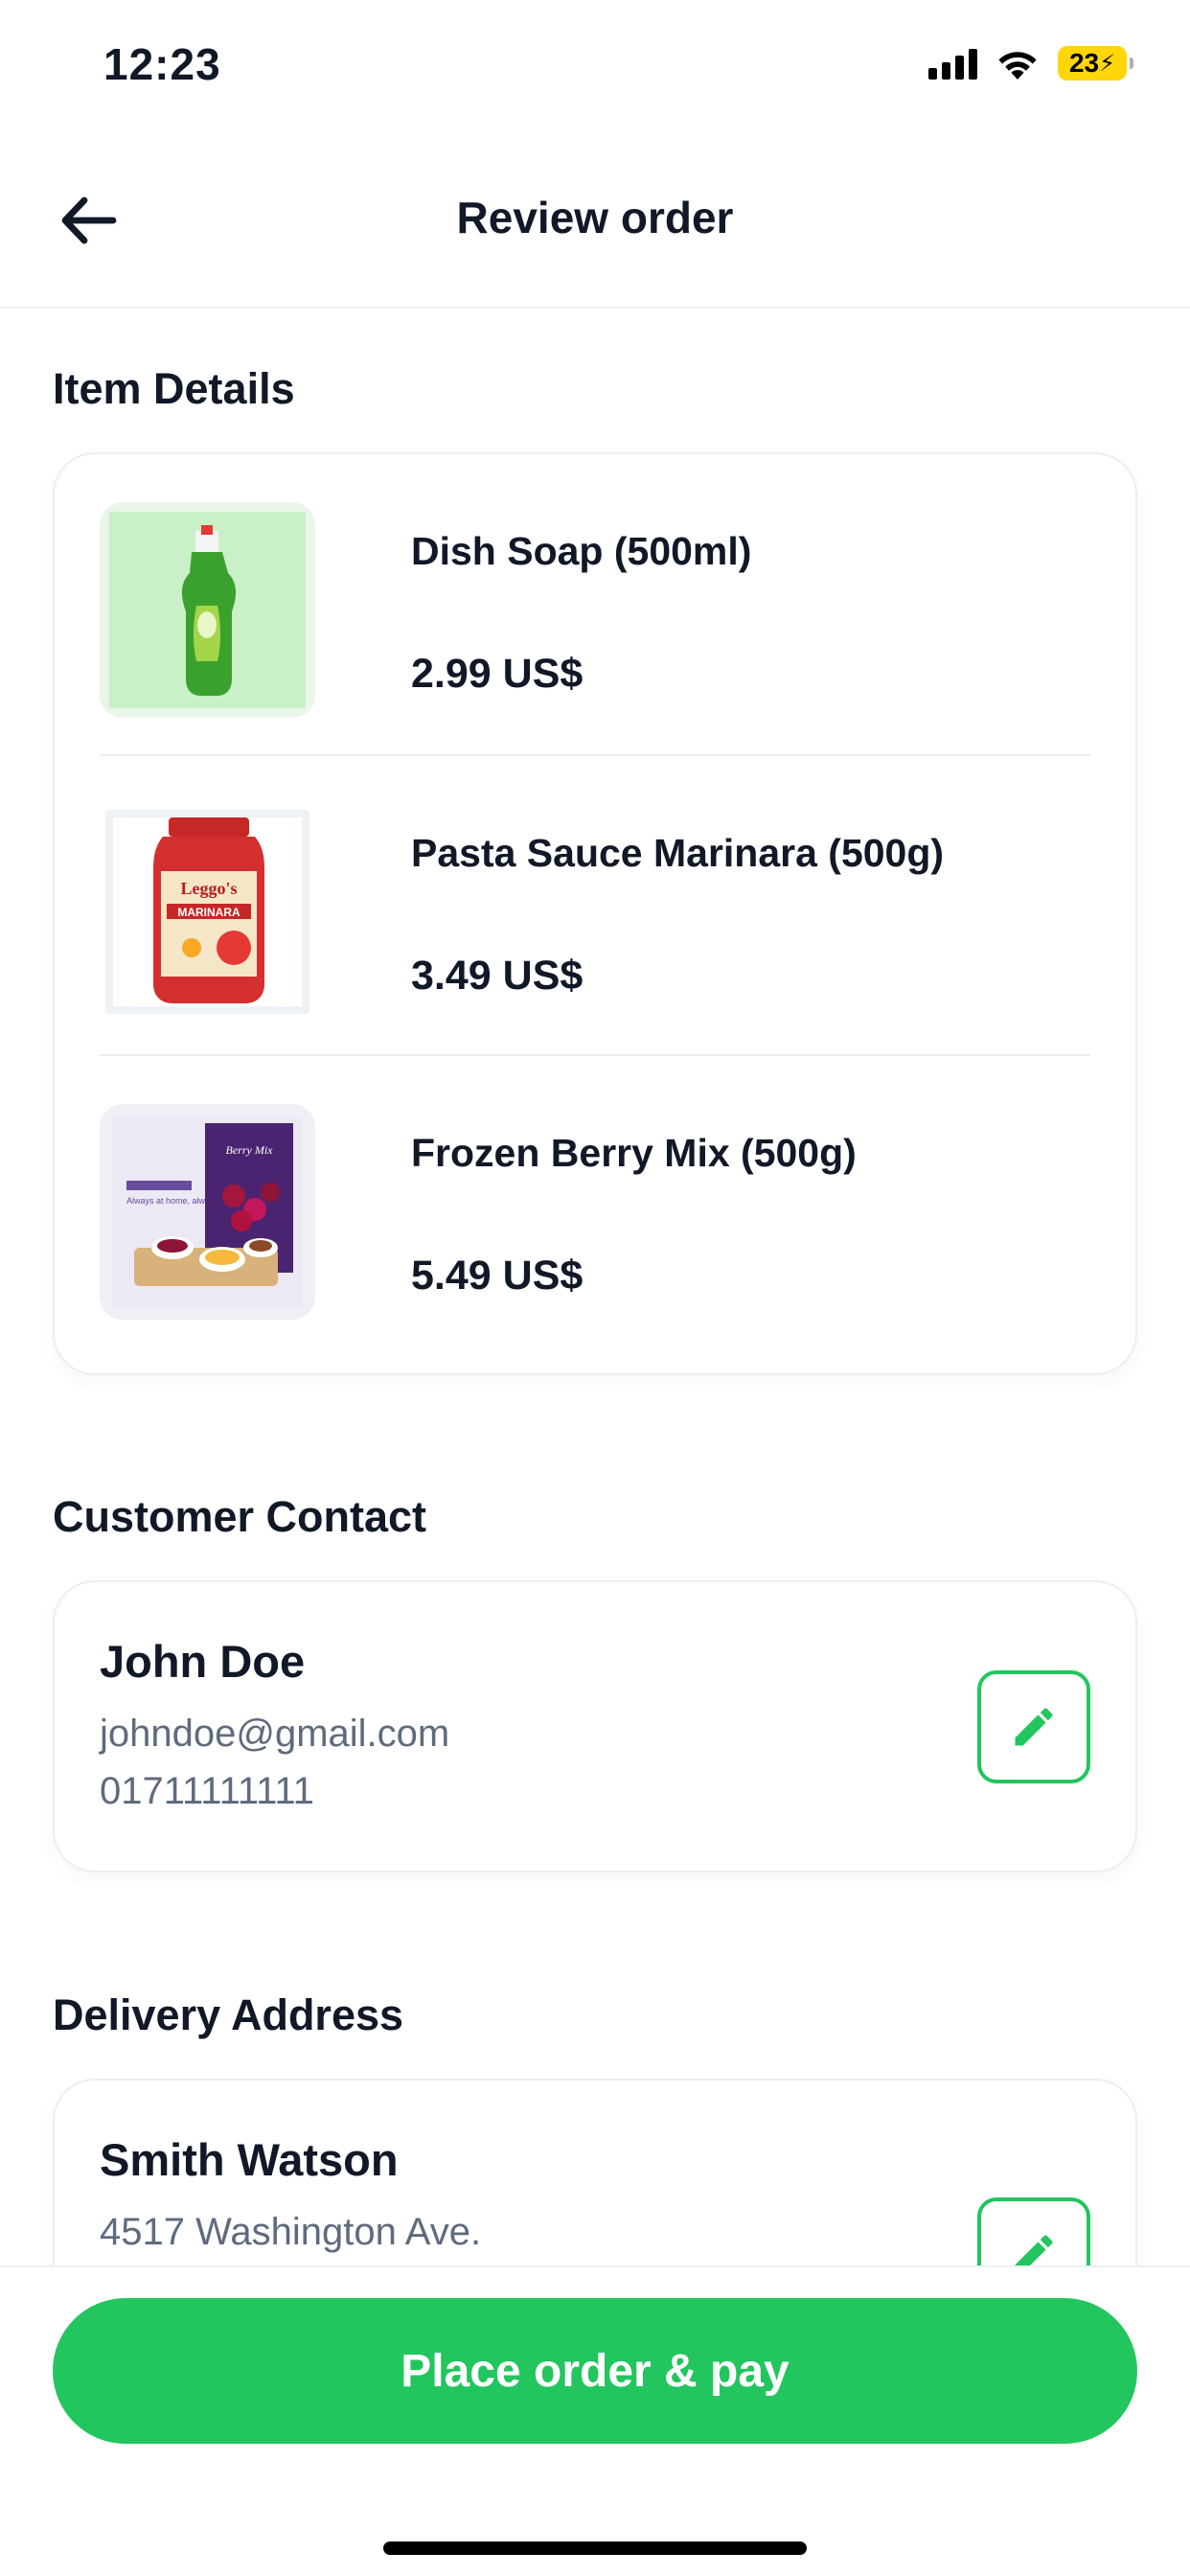  I want to click on battery-level: 23, so click(1084, 63).